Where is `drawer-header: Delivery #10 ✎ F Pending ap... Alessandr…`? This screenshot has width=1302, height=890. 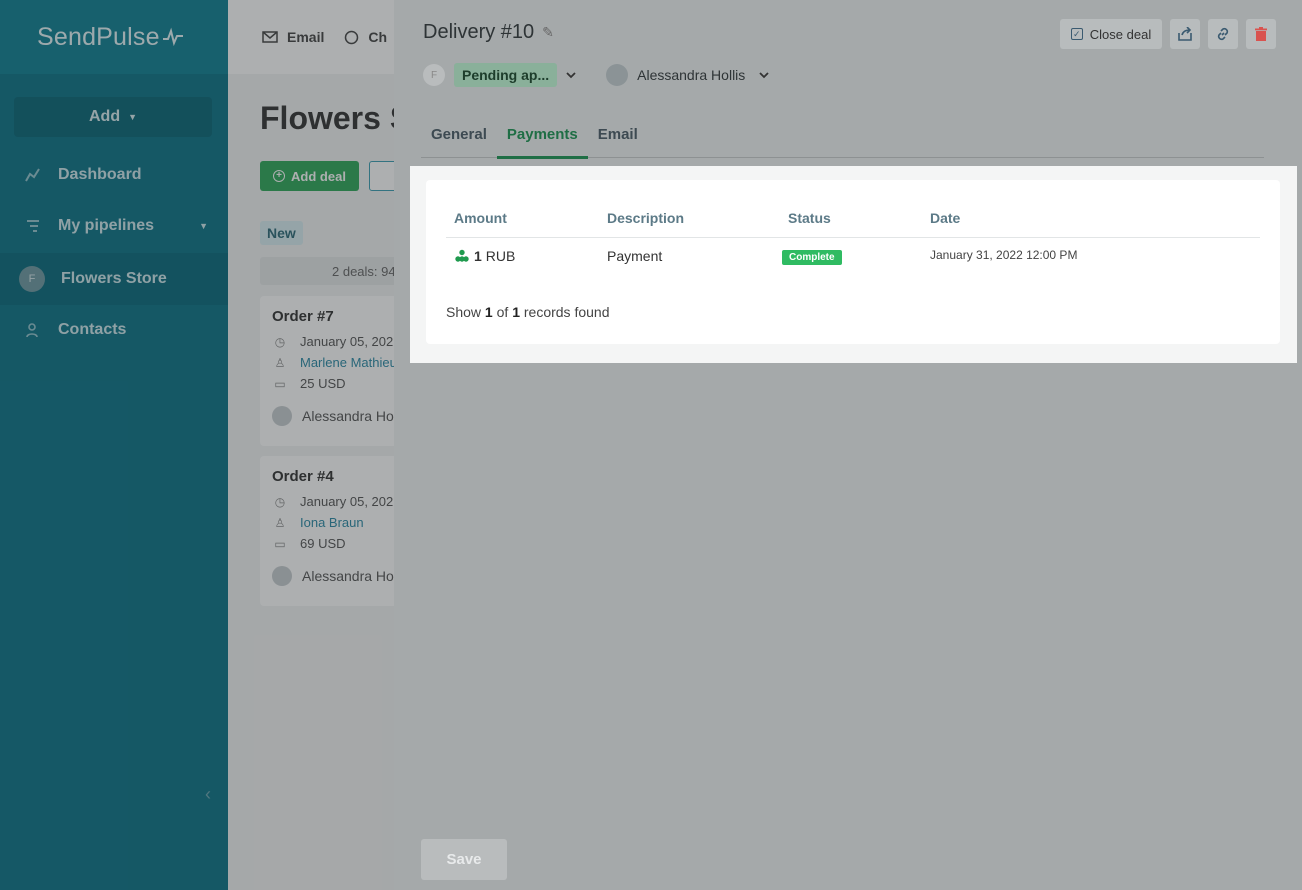 drawer-header: Delivery #10 ✎ F Pending ap... Alessandr… is located at coordinates (848, 52).